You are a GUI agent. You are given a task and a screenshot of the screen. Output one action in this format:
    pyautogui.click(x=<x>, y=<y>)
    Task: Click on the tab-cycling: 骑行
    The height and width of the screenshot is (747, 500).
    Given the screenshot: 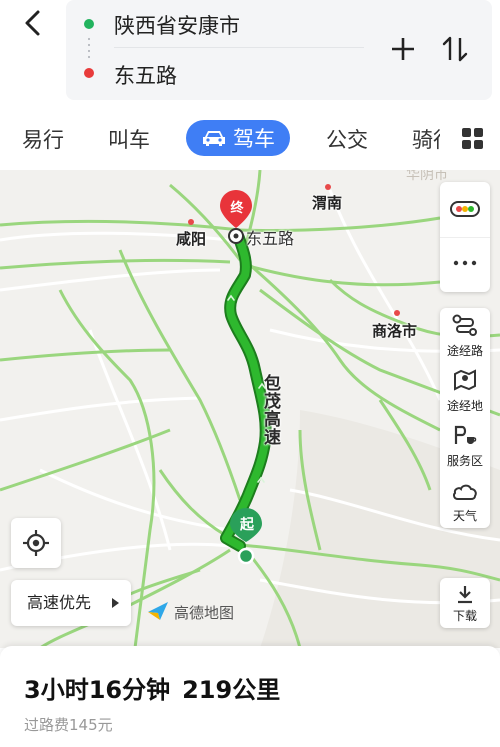 What is the action you would take?
    pyautogui.click(x=426, y=139)
    